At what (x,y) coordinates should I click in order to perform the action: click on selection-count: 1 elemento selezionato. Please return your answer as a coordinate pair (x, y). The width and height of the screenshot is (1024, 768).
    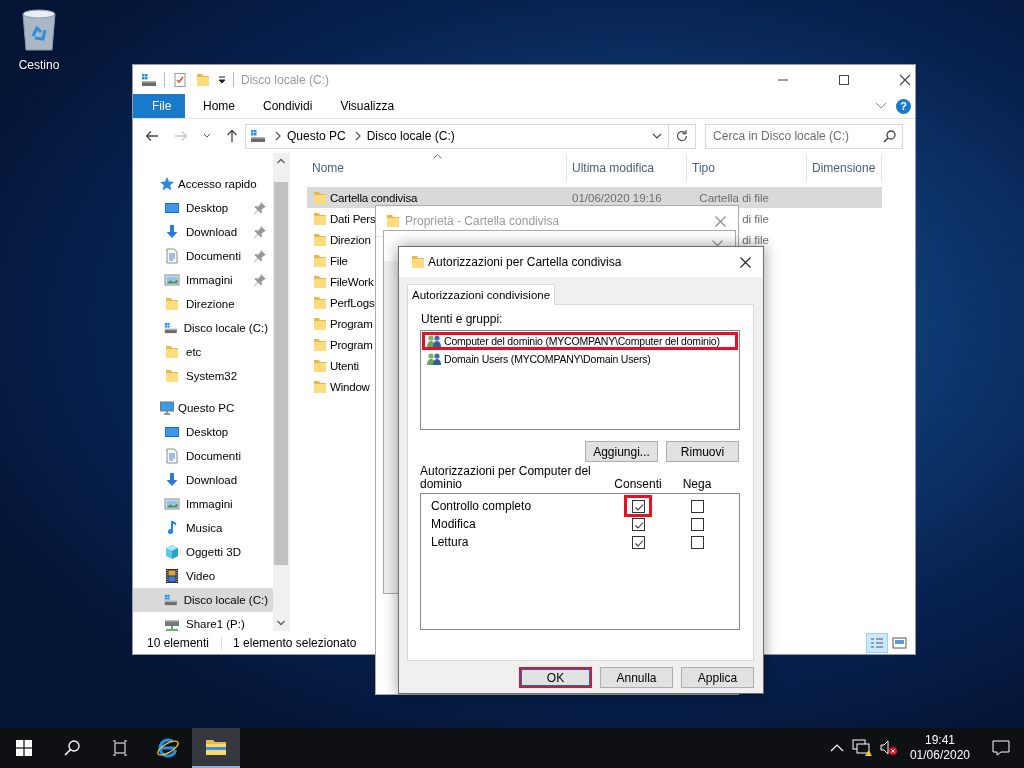
    Looking at the image, I should click on (295, 642).